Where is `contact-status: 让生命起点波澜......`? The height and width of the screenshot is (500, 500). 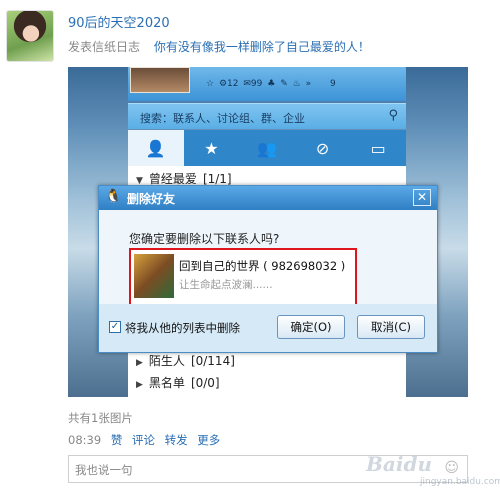 contact-status: 让生命起点波澜...... is located at coordinates (226, 285).